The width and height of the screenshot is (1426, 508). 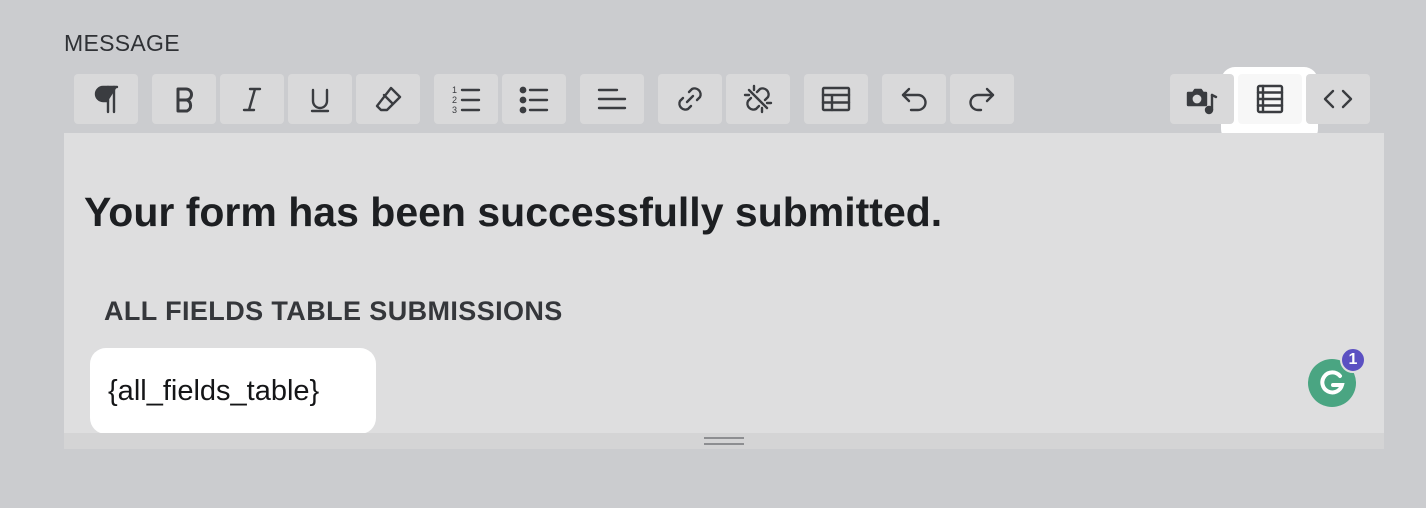 I want to click on unordered-list-icon, so click(x=534, y=100).